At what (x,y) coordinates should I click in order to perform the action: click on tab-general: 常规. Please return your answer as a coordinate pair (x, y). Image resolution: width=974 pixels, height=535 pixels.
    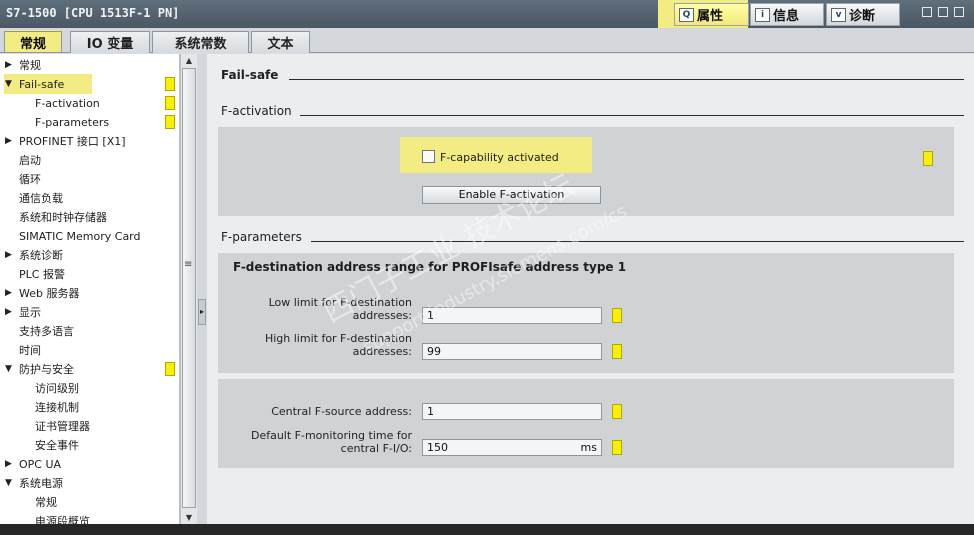
    Looking at the image, I should click on (33, 42).